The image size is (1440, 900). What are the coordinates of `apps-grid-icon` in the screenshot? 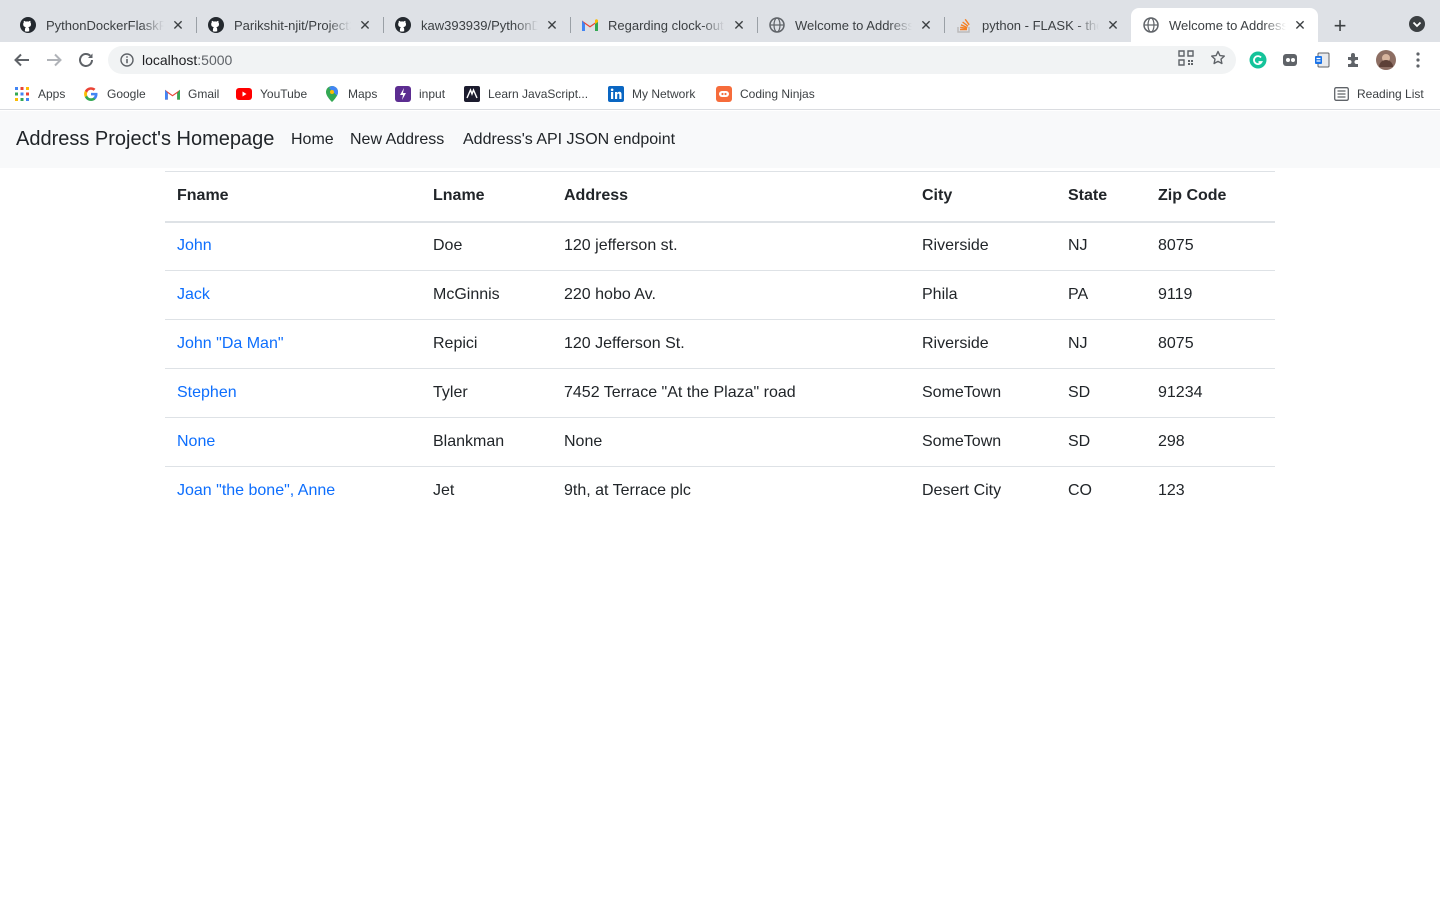 It's located at (22, 94).